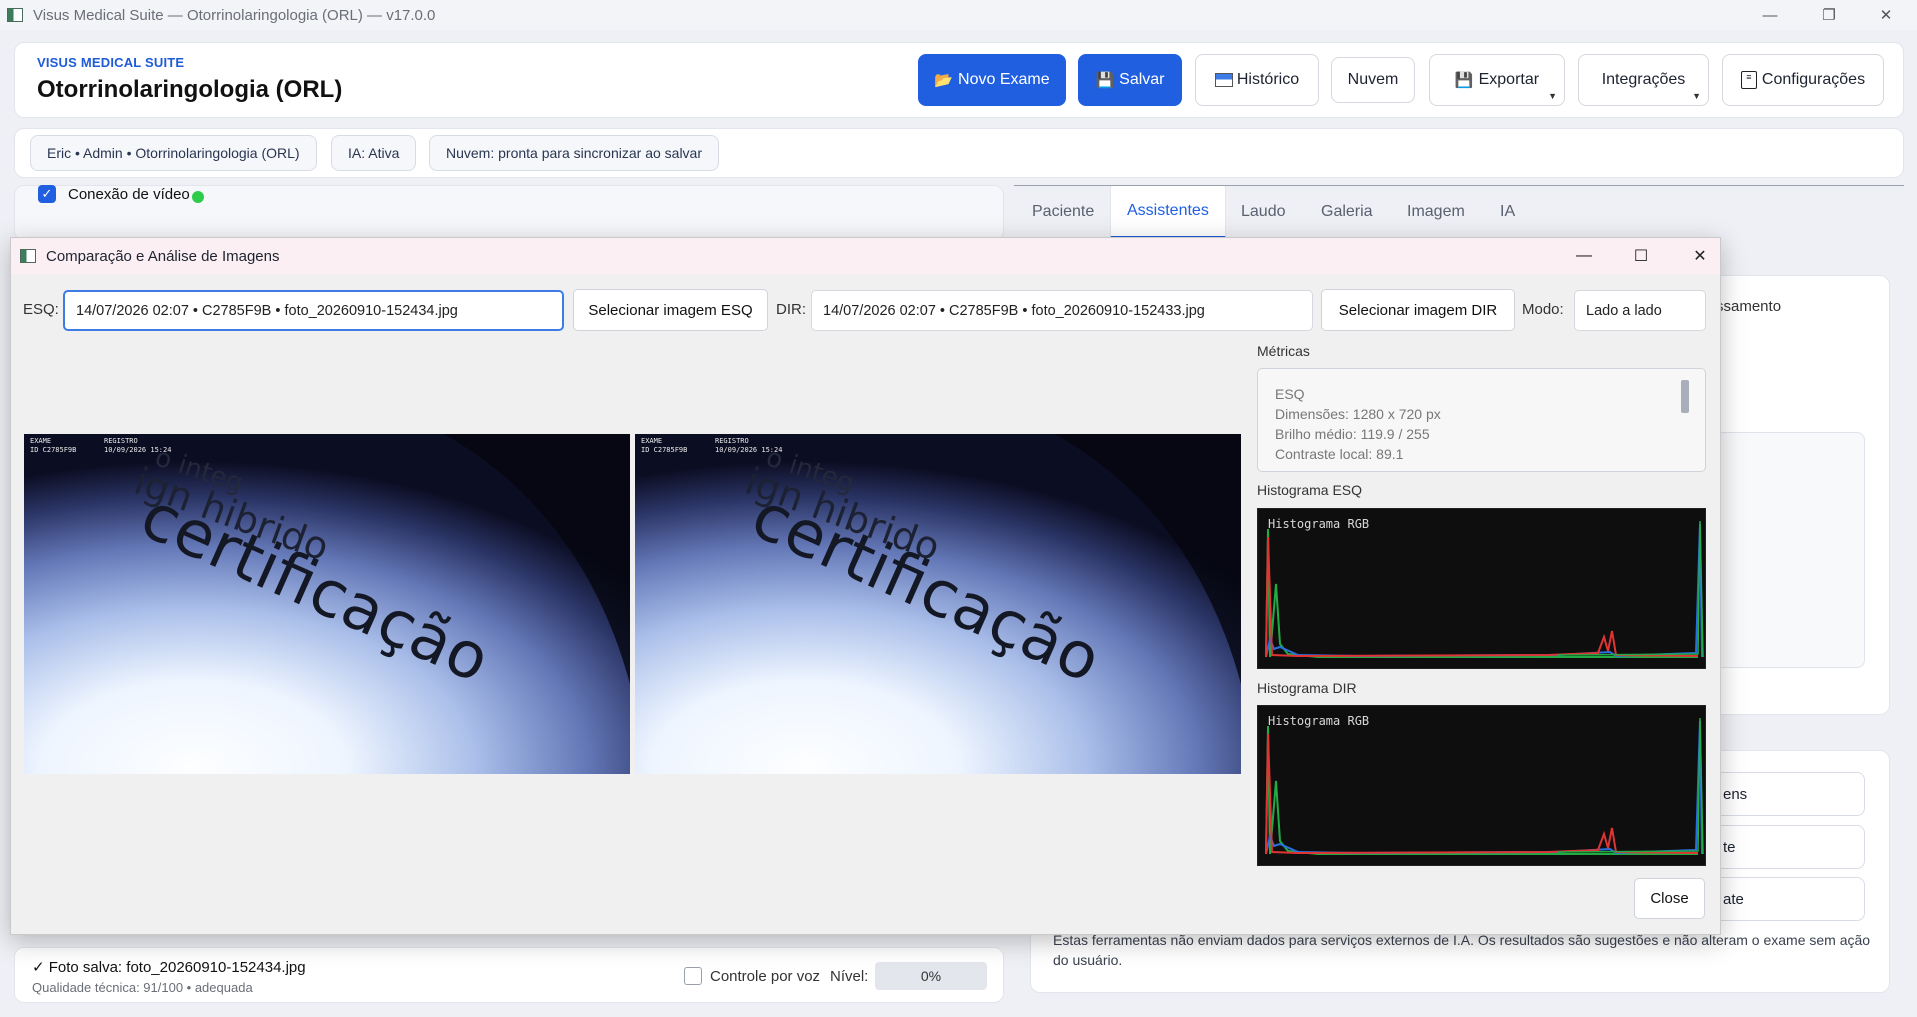 The height and width of the screenshot is (1017, 1917). What do you see at coordinates (1263, 212) in the screenshot?
I see `tab-laudo: Laudo` at bounding box center [1263, 212].